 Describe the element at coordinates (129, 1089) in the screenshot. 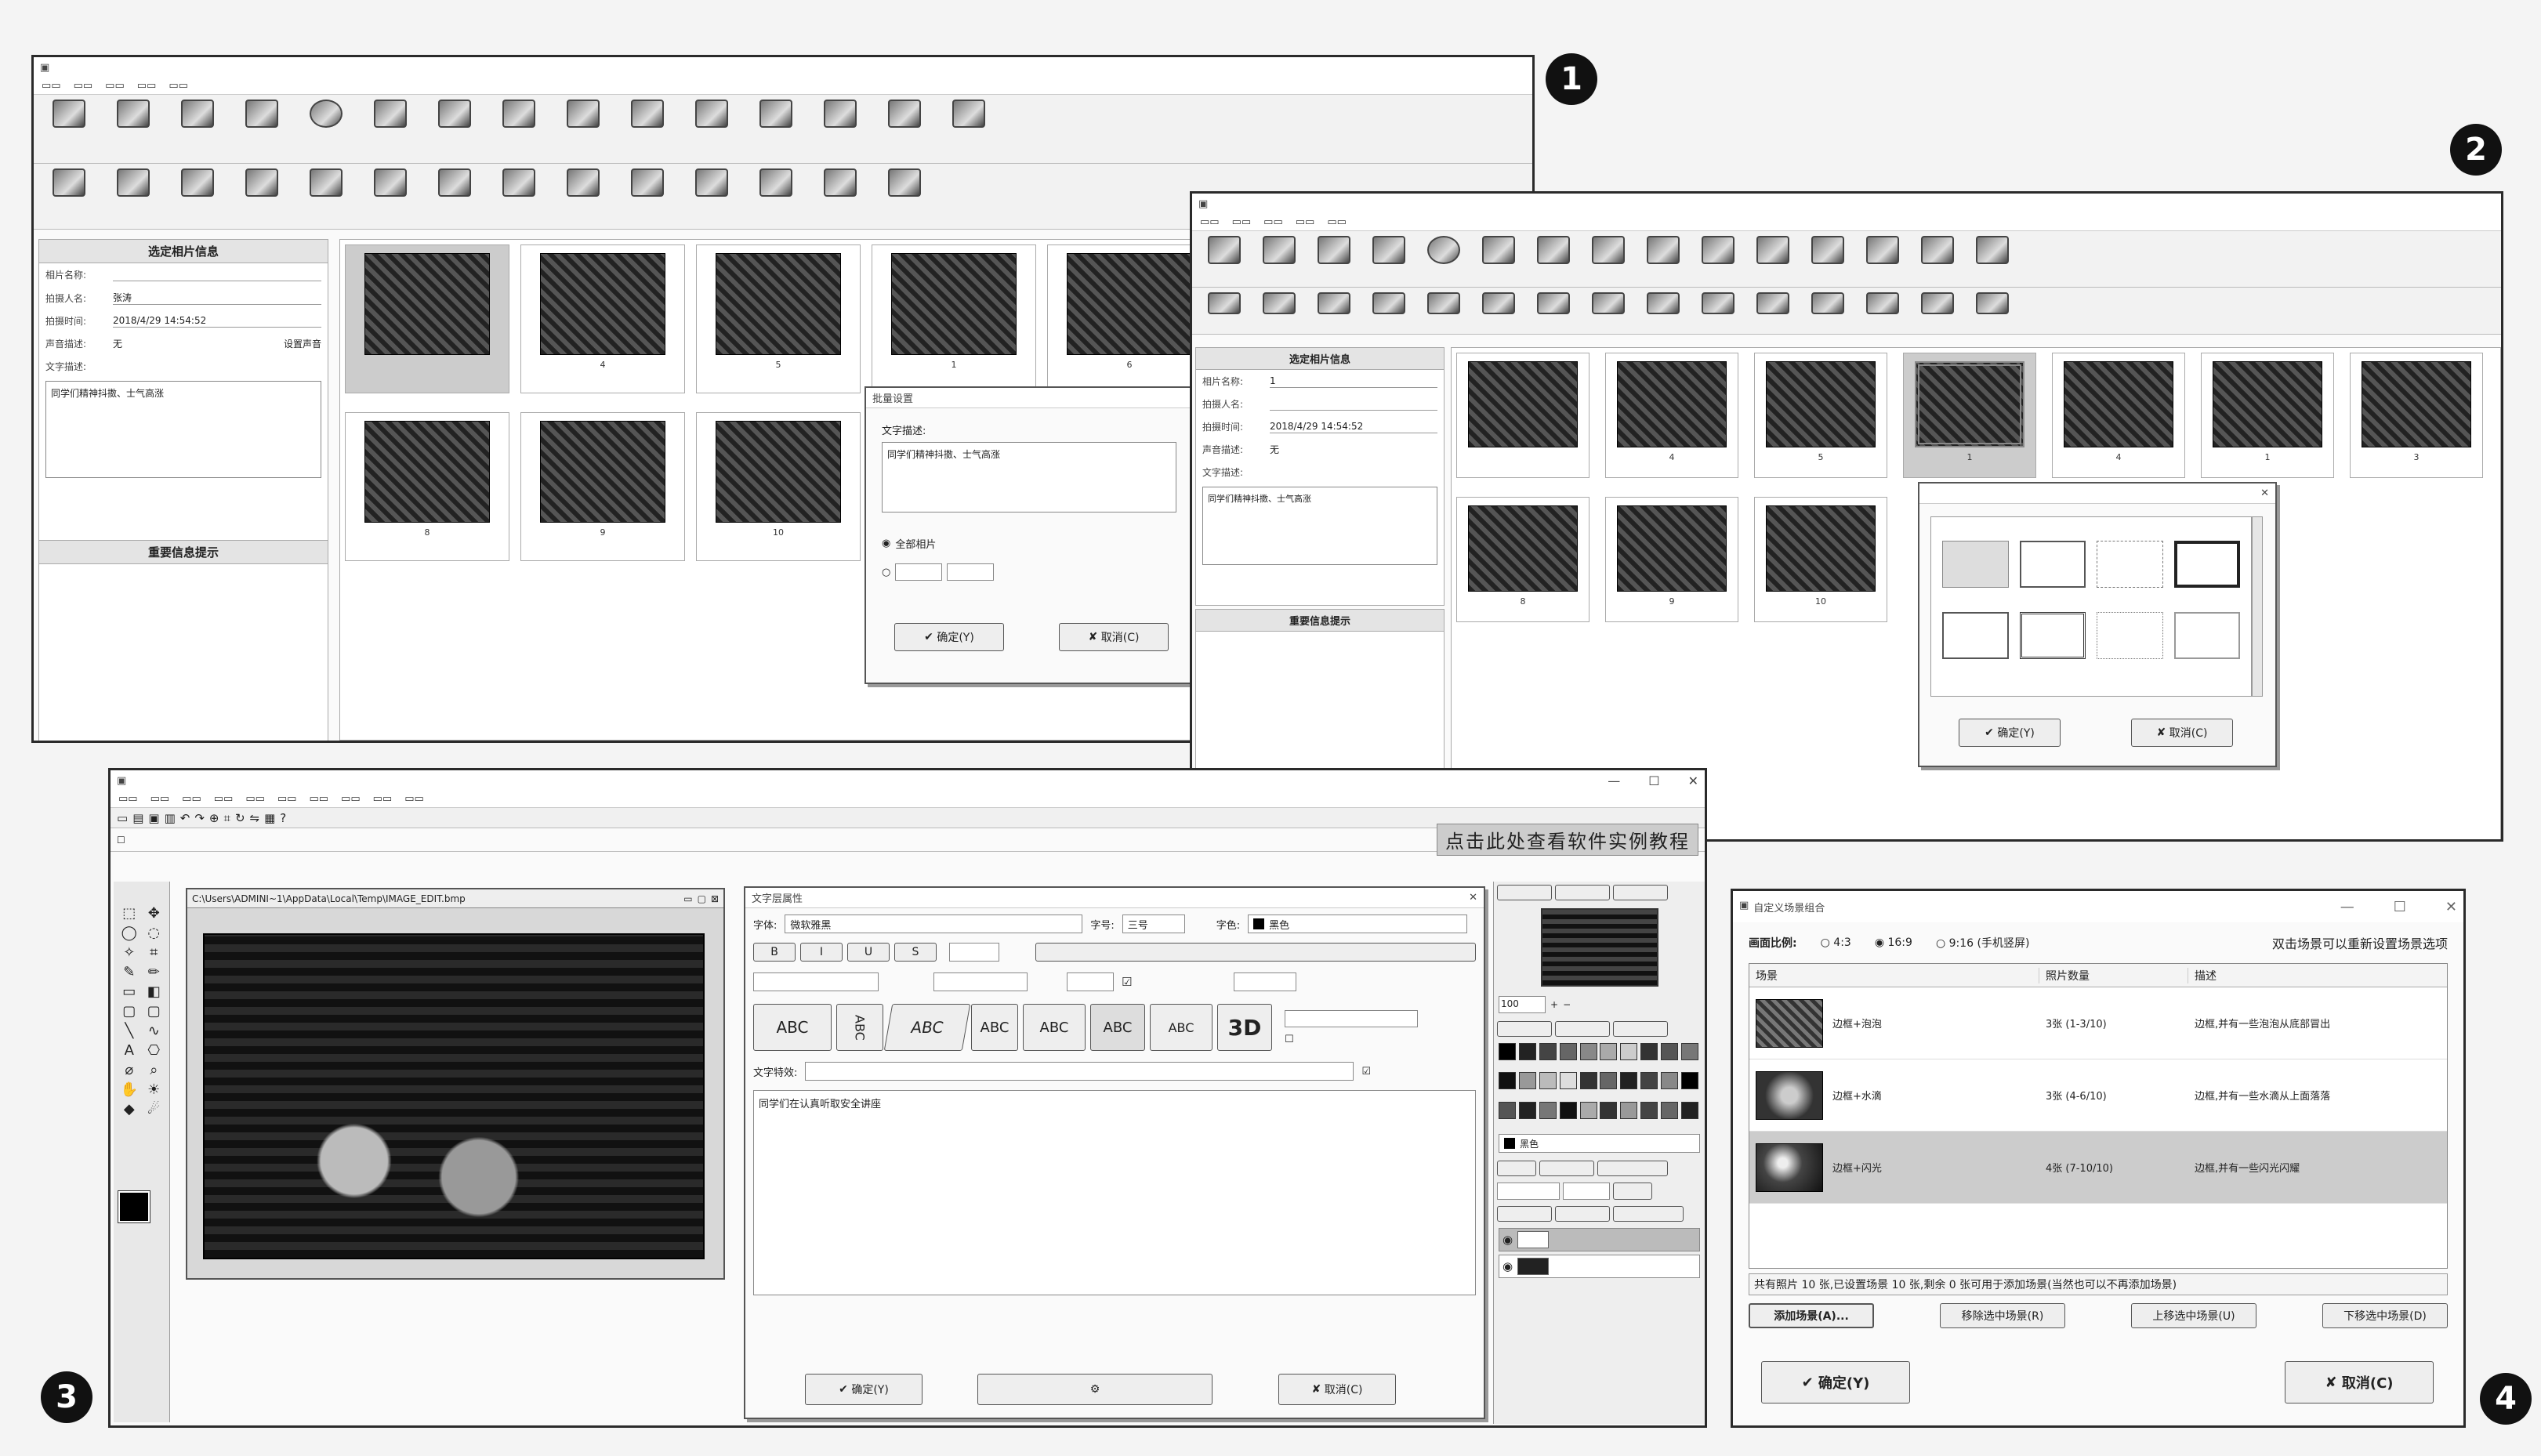

I see `hand-tool-icon: ✋` at that location.